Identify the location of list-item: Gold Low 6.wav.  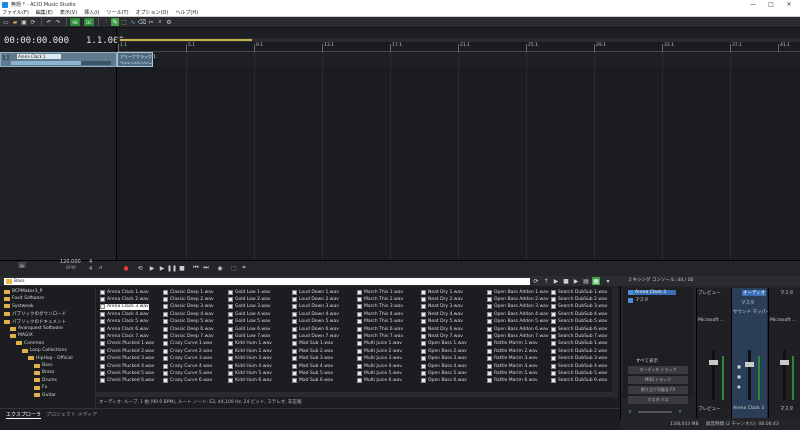
(249, 329).